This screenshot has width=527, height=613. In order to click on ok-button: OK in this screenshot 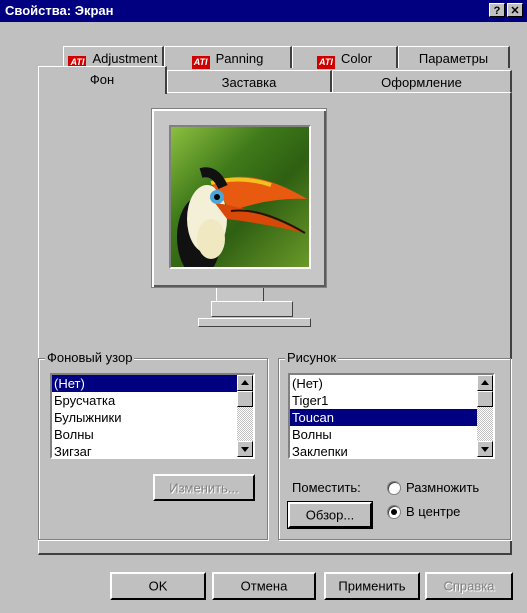, I will do `click(158, 586)`.